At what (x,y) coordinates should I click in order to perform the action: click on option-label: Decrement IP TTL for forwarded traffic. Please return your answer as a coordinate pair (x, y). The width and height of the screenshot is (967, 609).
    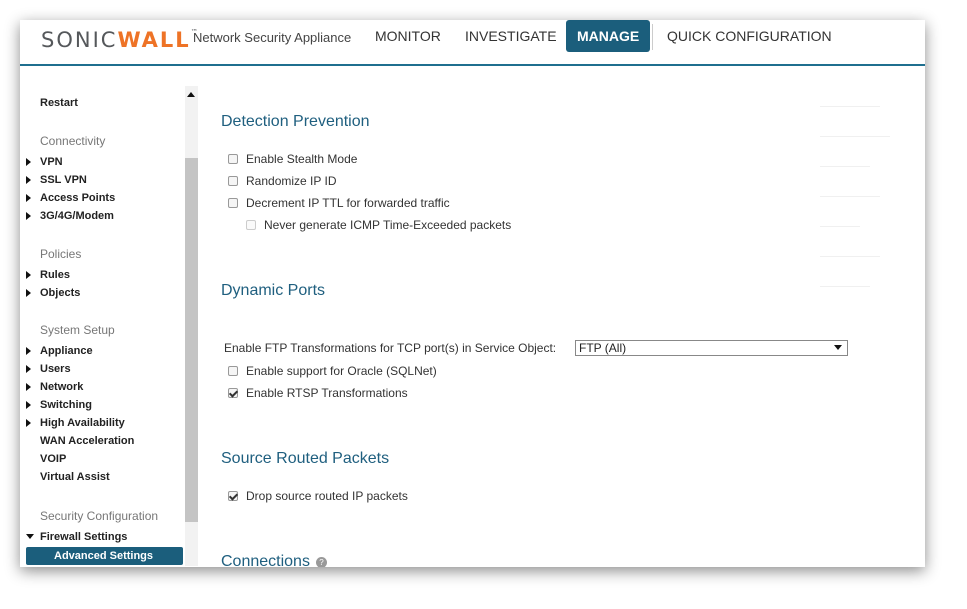
    Looking at the image, I should click on (348, 203).